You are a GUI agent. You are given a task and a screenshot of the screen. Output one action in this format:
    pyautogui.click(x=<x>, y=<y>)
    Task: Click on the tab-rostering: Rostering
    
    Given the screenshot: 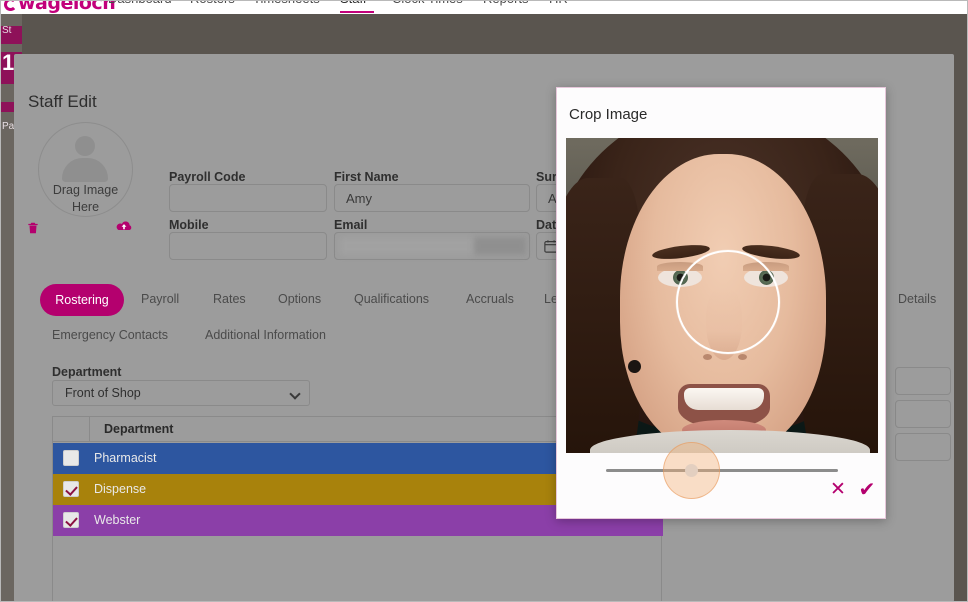 What is the action you would take?
    pyautogui.click(x=82, y=300)
    